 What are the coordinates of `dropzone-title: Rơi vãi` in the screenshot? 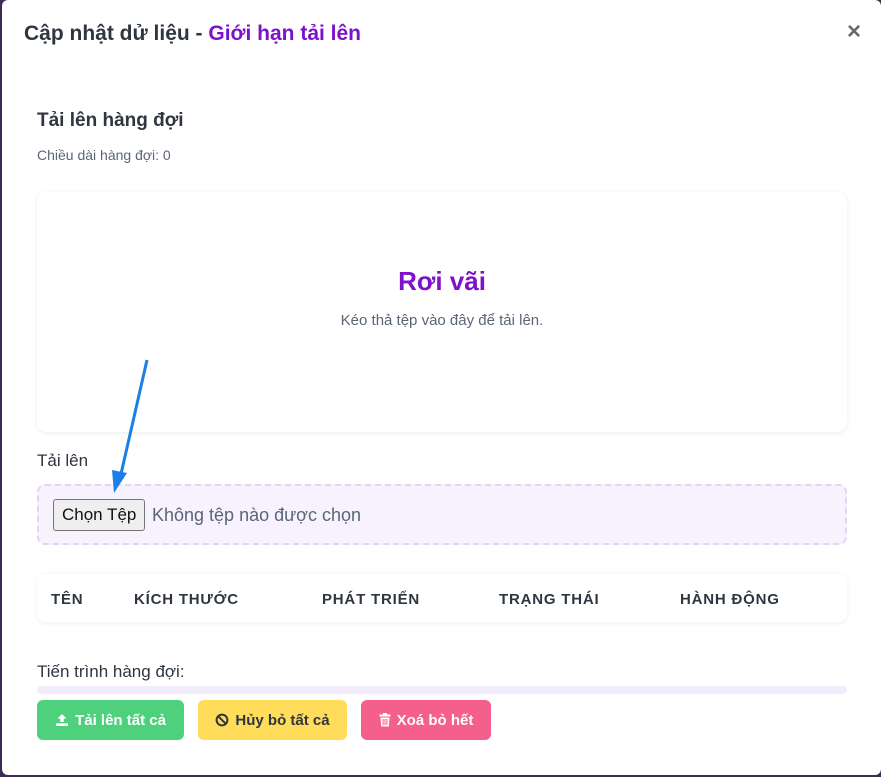 It's located at (442, 281).